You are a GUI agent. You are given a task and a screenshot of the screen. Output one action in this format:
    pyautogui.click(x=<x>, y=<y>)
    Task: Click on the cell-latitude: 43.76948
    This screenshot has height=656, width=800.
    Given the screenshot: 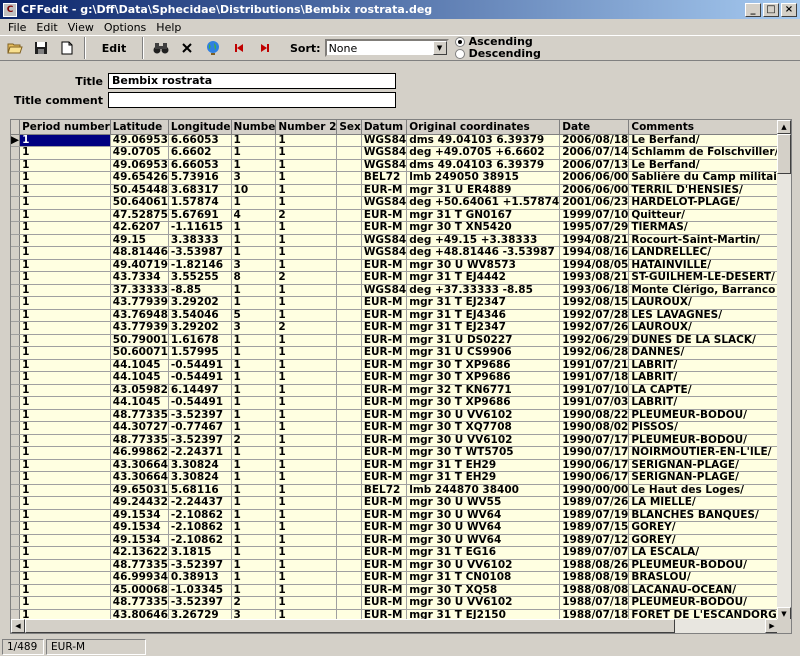 What is the action you would take?
    pyautogui.click(x=139, y=315)
    